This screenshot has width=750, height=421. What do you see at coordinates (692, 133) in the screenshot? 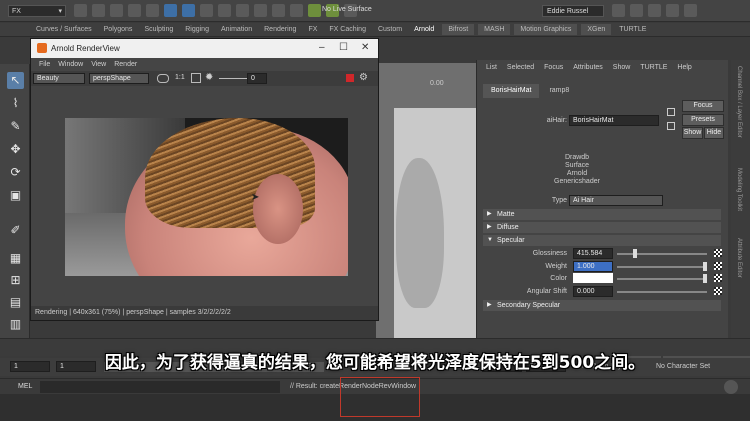
I see `show-button: Show` at bounding box center [692, 133].